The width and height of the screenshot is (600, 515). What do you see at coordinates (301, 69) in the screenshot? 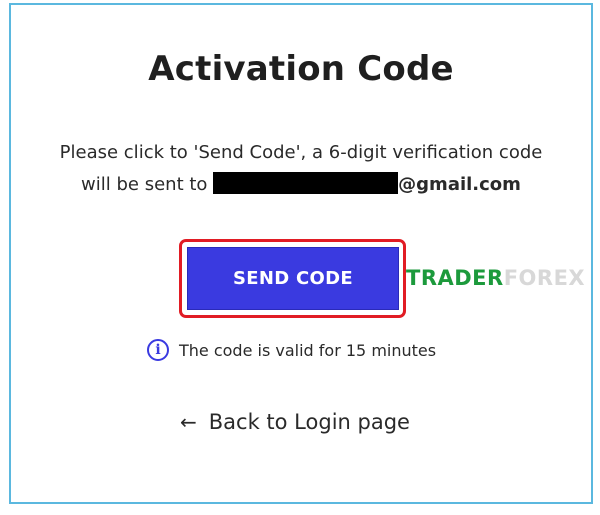
I see `page-title: Activation Code` at bounding box center [301, 69].